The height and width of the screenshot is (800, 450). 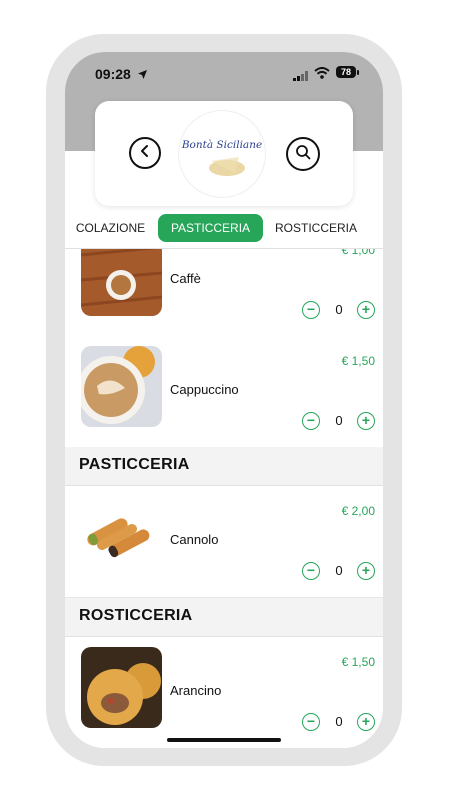 I want to click on product-name: Caffè, so click(x=185, y=278).